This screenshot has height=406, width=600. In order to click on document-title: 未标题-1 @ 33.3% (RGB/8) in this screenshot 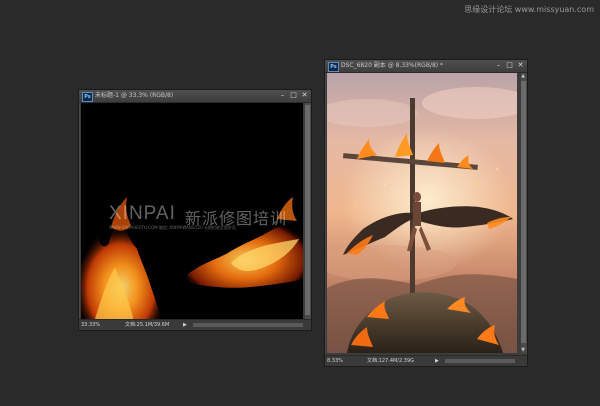, I will do `click(134, 95)`.